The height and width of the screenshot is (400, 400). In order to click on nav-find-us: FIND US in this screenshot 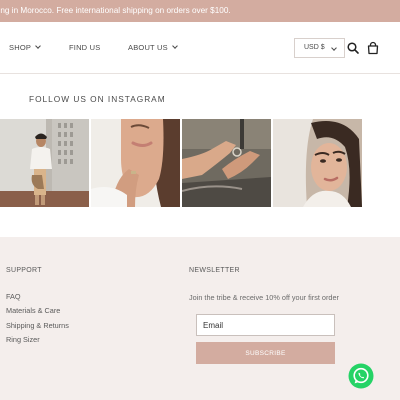, I will do `click(84, 47)`.